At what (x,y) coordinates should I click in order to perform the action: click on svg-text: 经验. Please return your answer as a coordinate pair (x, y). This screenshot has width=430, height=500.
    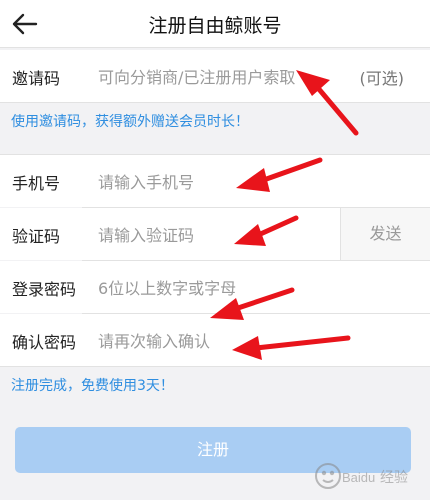
    Looking at the image, I should click on (394, 478).